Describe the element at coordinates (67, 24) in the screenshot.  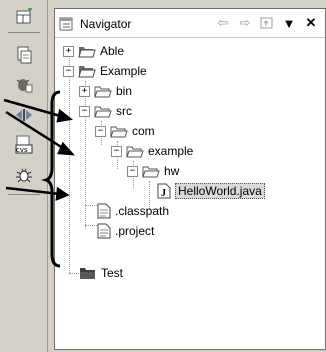
I see `navigator-icon` at that location.